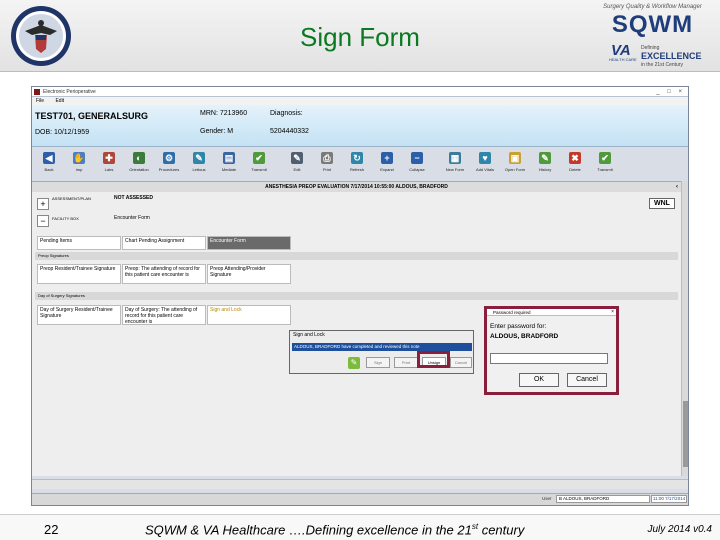 The width and height of the screenshot is (720, 540). What do you see at coordinates (217, 131) in the screenshot?
I see `patient-gender: Gender: M` at bounding box center [217, 131].